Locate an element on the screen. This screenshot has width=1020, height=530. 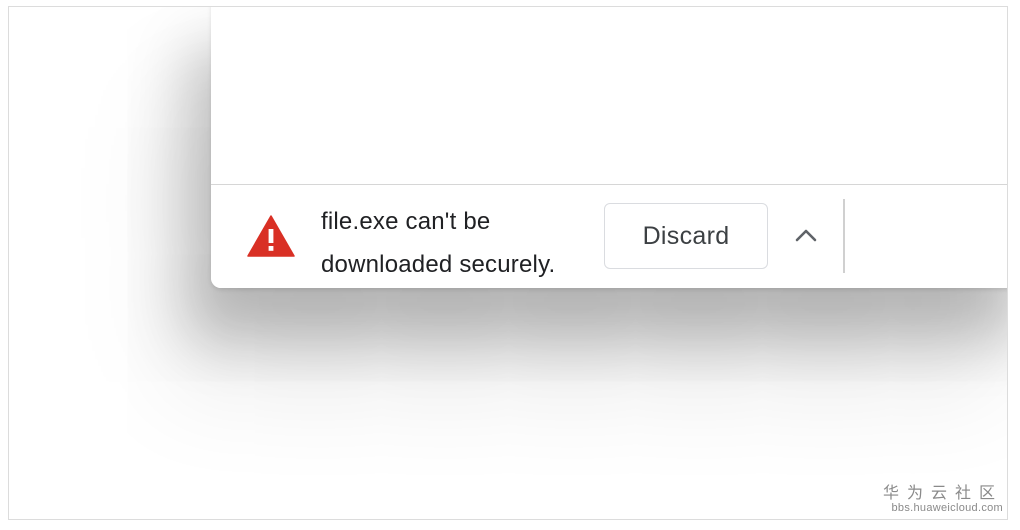
watermark-url: bbs.huaweicloud.com is located at coordinates (947, 508).